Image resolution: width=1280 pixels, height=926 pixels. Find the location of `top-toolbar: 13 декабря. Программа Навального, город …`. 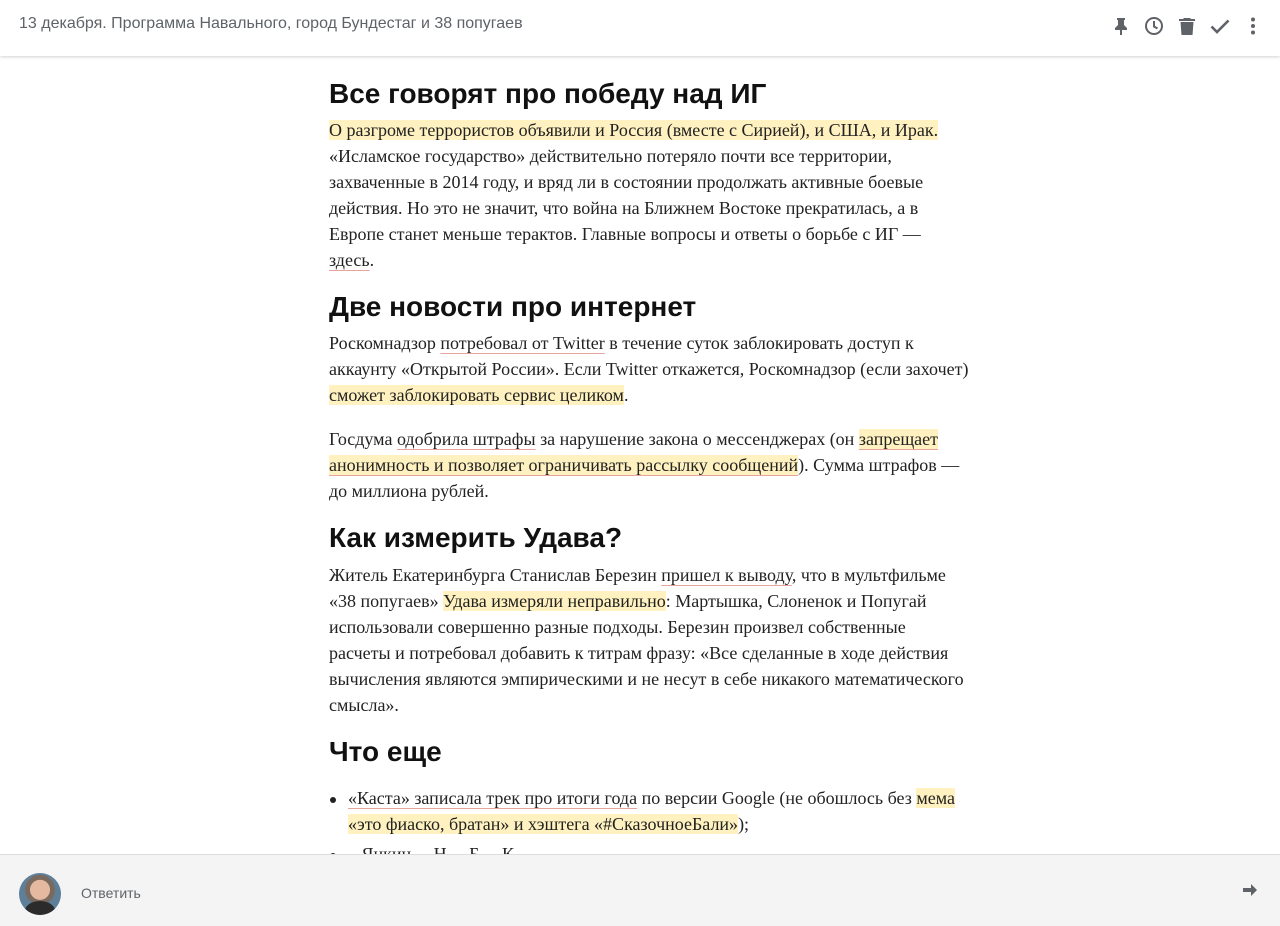

top-toolbar: 13 декабря. Программа Навального, город … is located at coordinates (640, 28).